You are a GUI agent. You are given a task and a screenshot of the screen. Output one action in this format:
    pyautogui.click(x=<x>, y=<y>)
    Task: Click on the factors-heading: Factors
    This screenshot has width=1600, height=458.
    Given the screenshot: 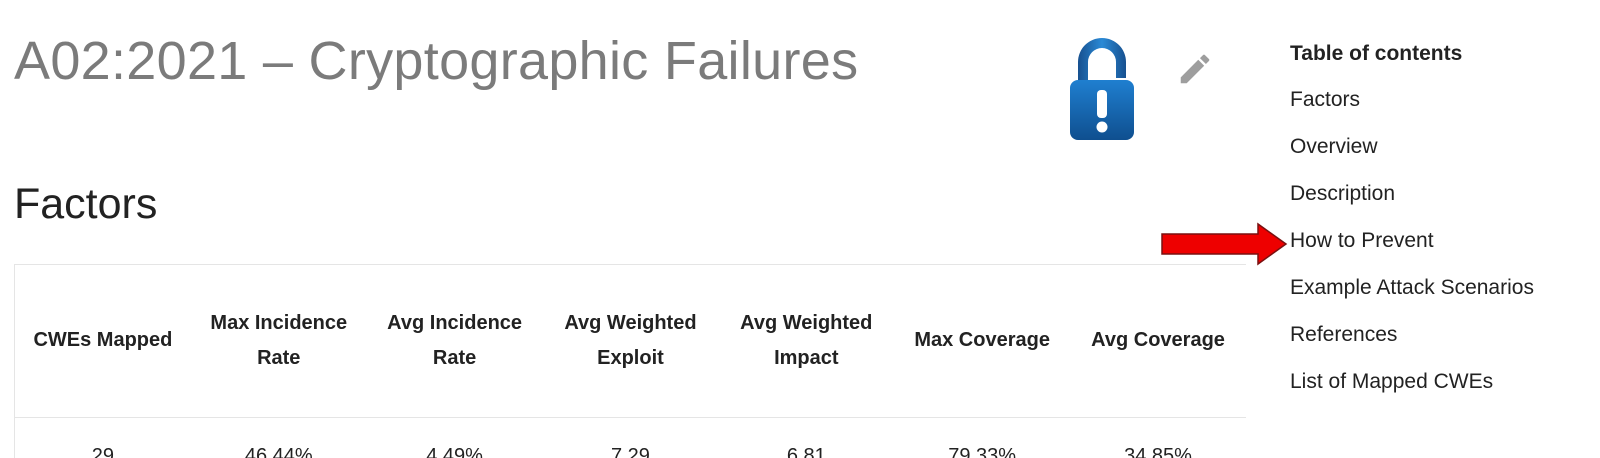 What is the action you would take?
    pyautogui.click(x=86, y=204)
    